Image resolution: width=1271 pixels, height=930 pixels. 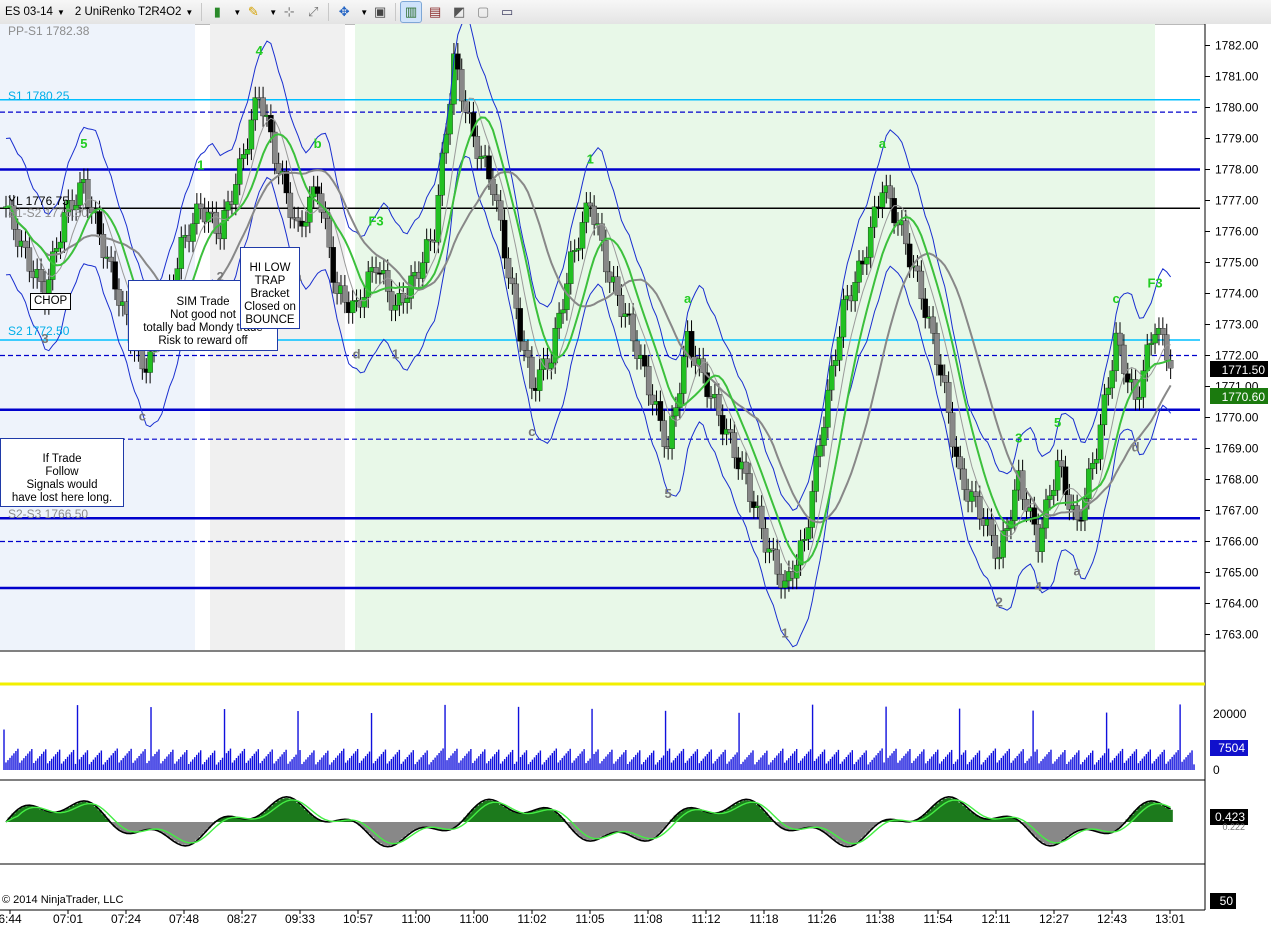 I want to click on properties-icon: ▣, so click(x=380, y=12).